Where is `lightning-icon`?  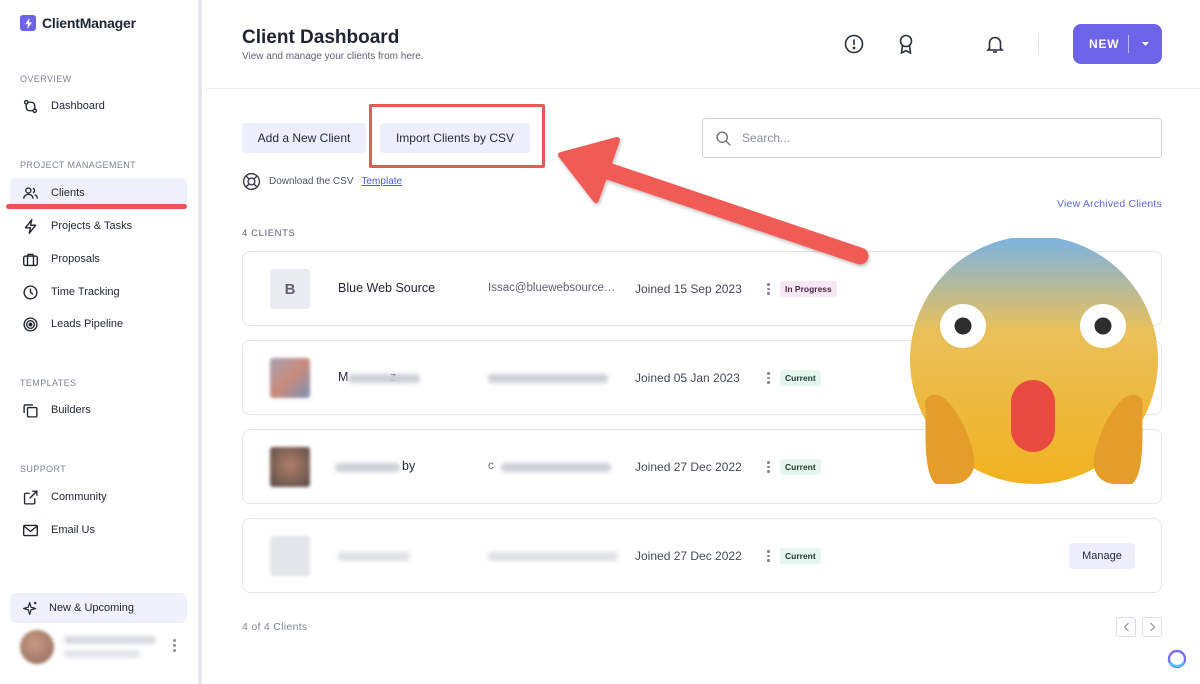 lightning-icon is located at coordinates (30, 226).